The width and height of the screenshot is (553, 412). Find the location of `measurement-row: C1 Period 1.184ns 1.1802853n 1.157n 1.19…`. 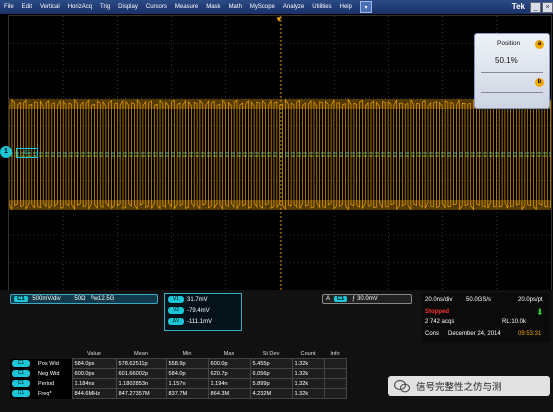

measurement-row: C1 Period 1.184ns 1.1802853n 1.157n 1.19… is located at coordinates (178, 383).